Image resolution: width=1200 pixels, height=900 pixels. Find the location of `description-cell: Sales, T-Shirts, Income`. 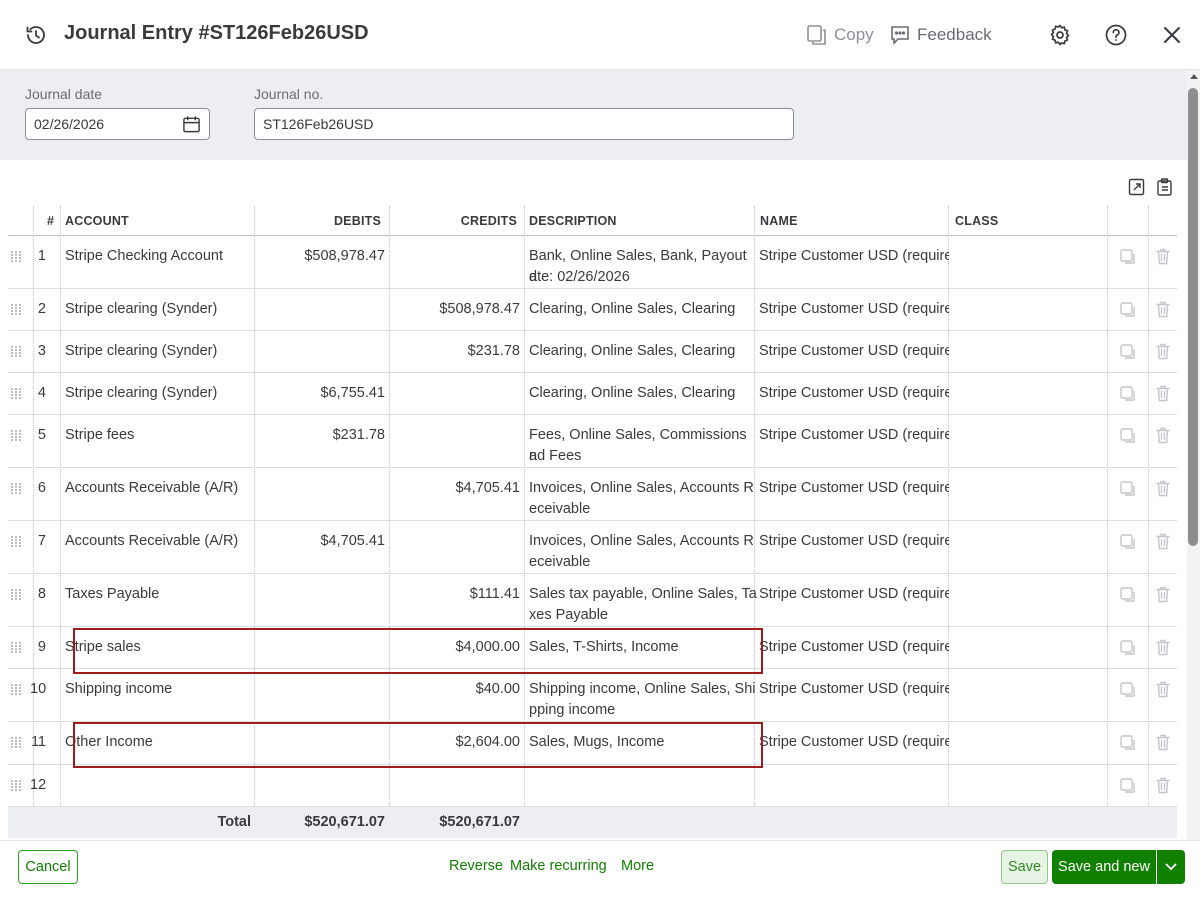

description-cell: Sales, T-Shirts, Income is located at coordinates (643, 647).